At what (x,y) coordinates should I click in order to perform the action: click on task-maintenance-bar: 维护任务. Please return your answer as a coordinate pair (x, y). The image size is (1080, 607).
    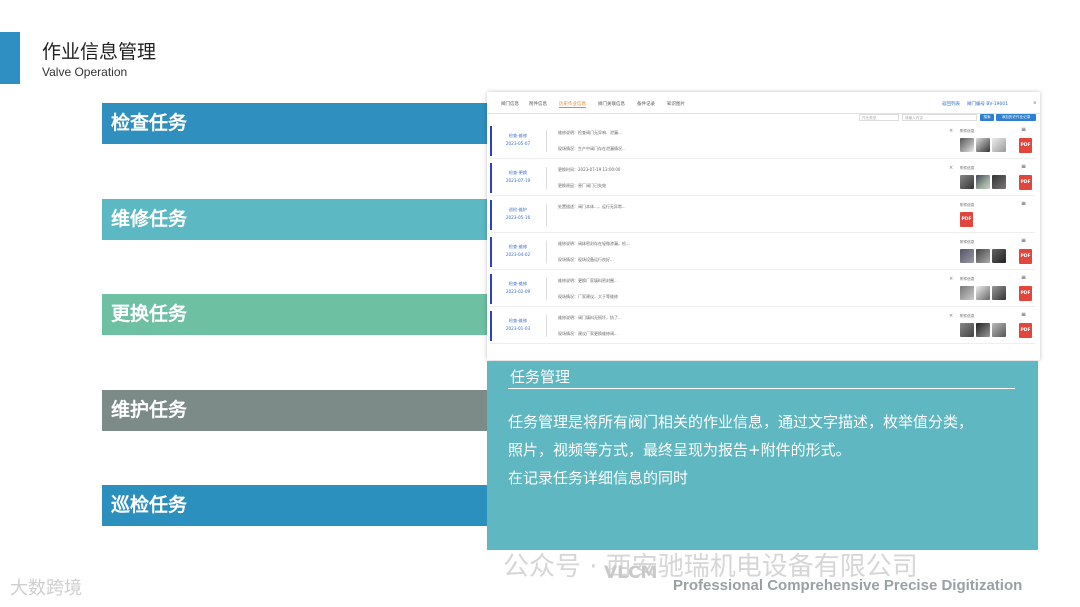
    Looking at the image, I should click on (298, 410).